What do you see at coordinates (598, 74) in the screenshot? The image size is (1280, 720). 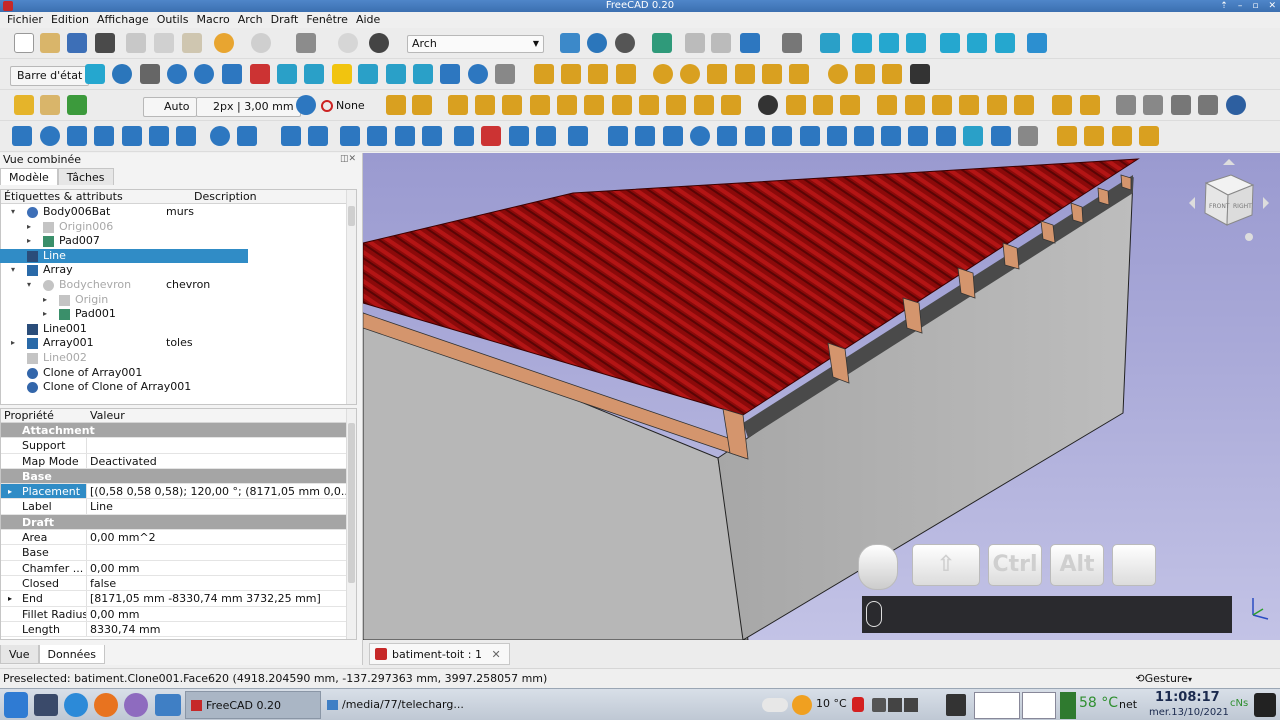 I see `fillet-icon` at bounding box center [598, 74].